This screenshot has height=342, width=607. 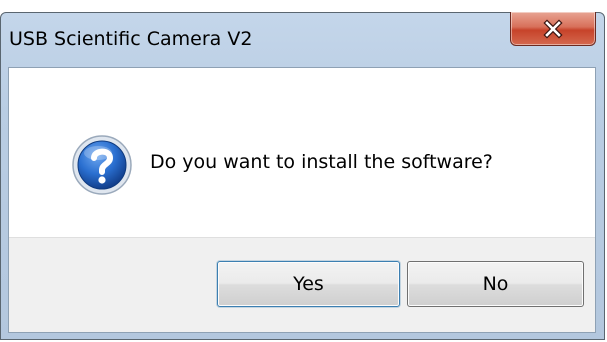 I want to click on question-icon, so click(x=102, y=165).